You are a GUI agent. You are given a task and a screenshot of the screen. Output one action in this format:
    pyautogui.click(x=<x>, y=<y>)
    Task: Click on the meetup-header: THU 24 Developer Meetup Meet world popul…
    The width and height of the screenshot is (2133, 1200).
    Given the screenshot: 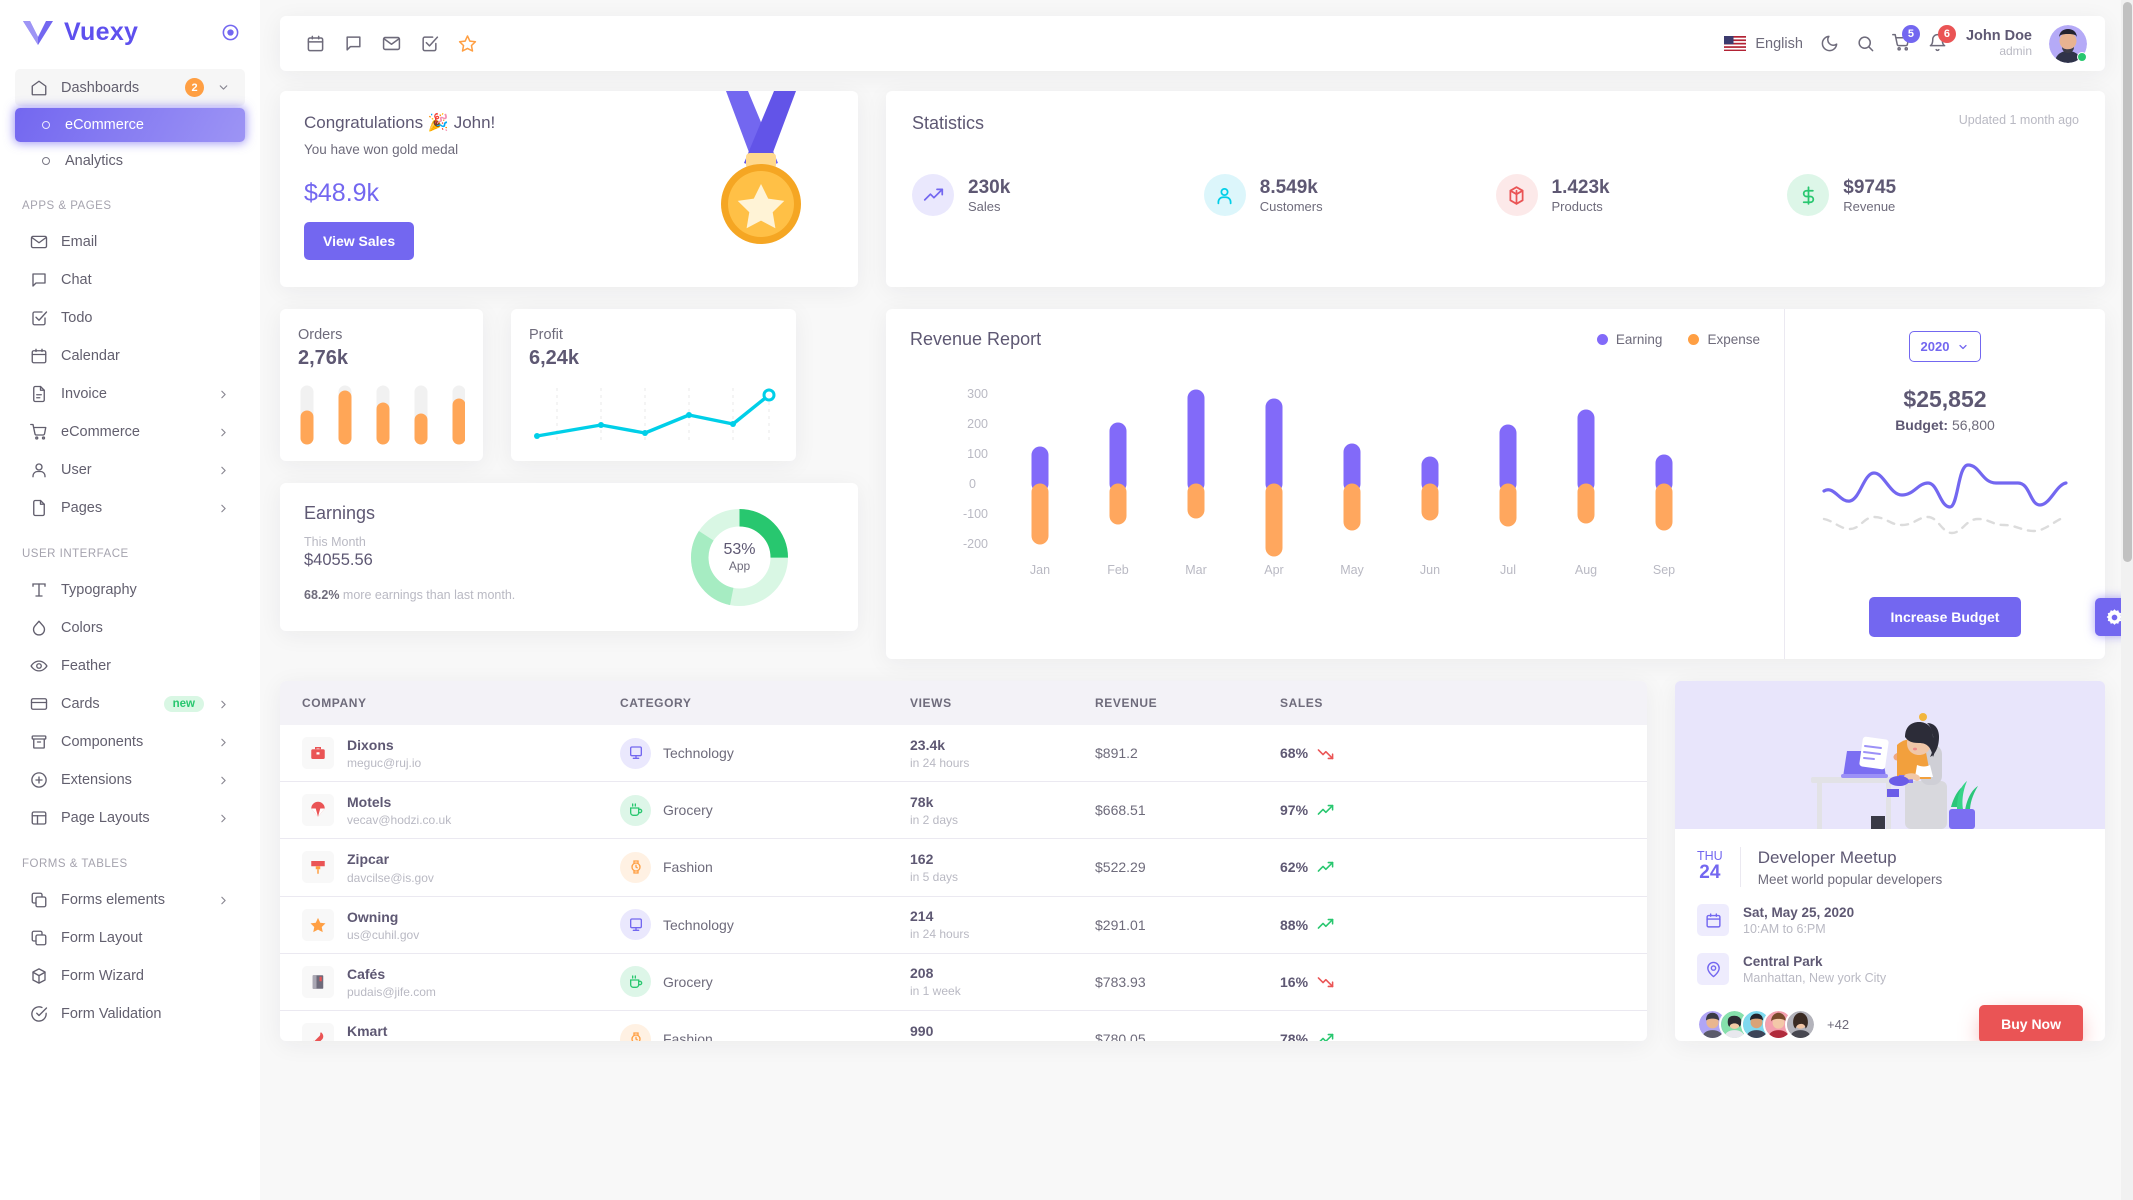 What is the action you would take?
    pyautogui.click(x=1890, y=867)
    